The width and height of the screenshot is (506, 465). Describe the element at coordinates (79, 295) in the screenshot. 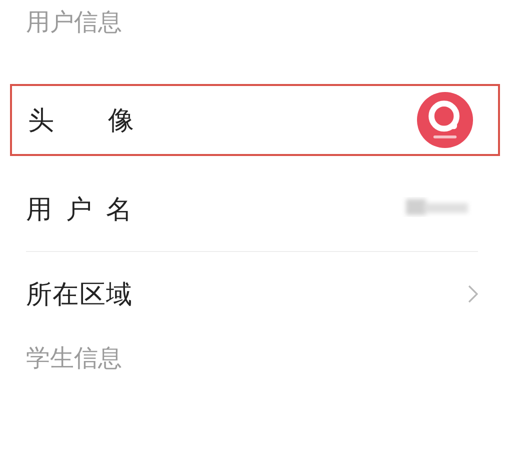

I see `row-label: 所在区域` at that location.